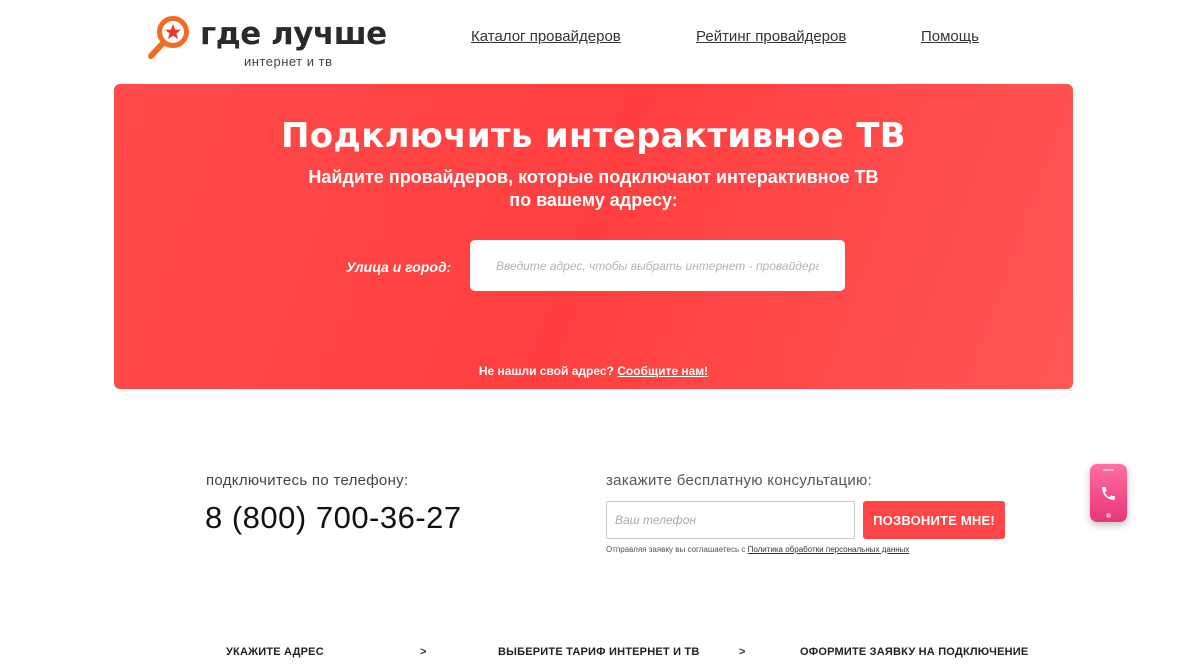  I want to click on hero-subtitle-line2: по вашему адресу:, so click(593, 200).